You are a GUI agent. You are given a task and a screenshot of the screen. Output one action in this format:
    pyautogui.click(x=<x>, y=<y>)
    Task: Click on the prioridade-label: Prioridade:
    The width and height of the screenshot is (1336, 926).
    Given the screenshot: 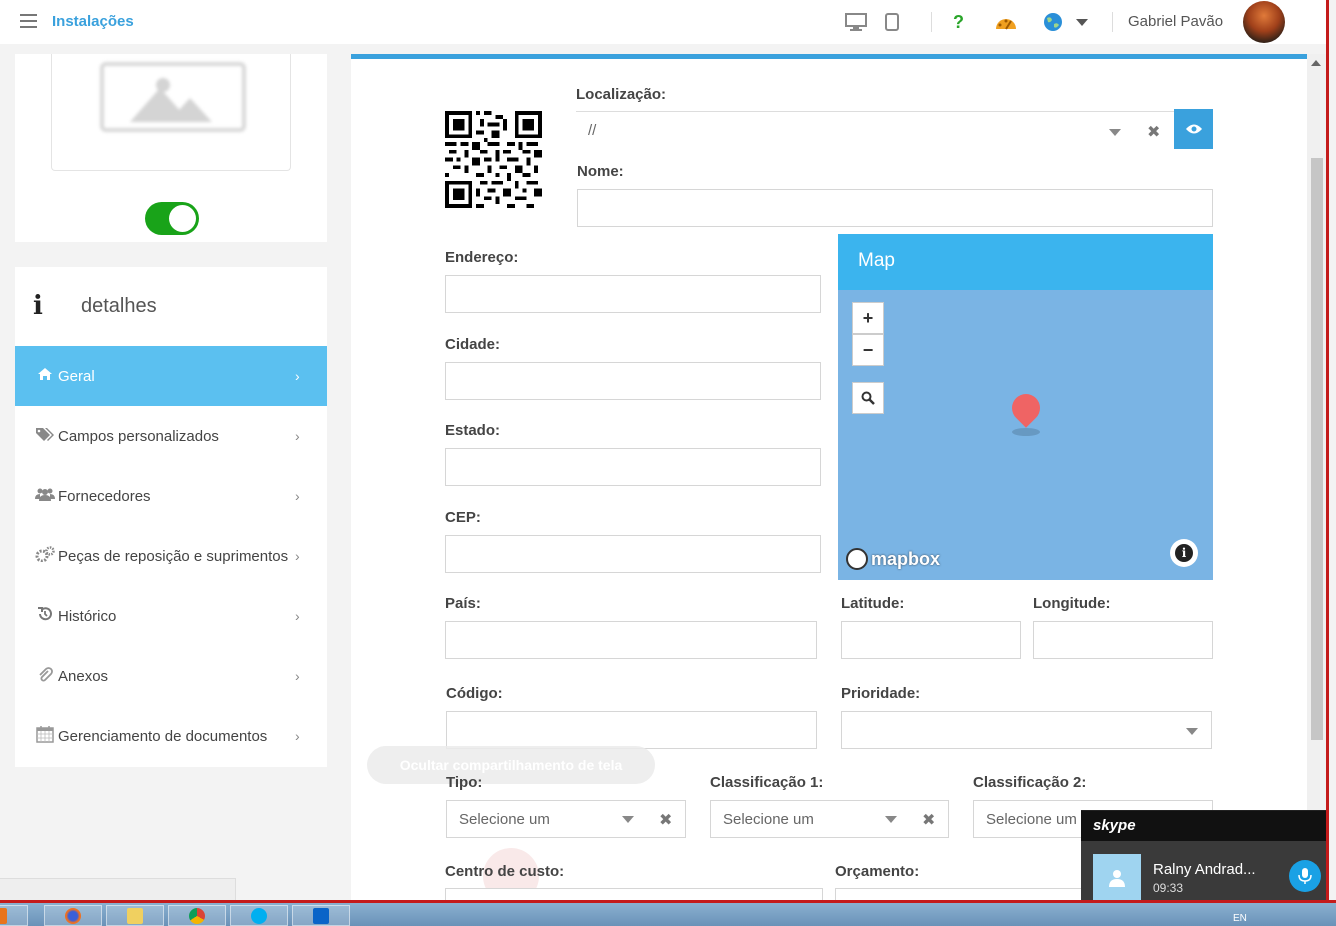 What is the action you would take?
    pyautogui.click(x=881, y=693)
    